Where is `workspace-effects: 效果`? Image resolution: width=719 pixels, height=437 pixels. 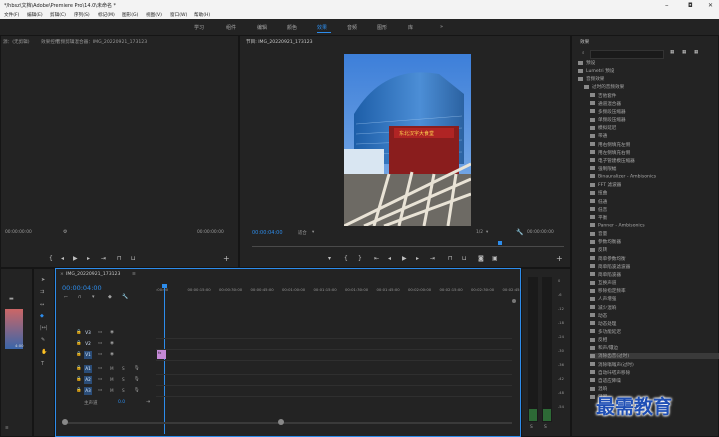
workspace-effects: 效果 is located at coordinates (322, 27).